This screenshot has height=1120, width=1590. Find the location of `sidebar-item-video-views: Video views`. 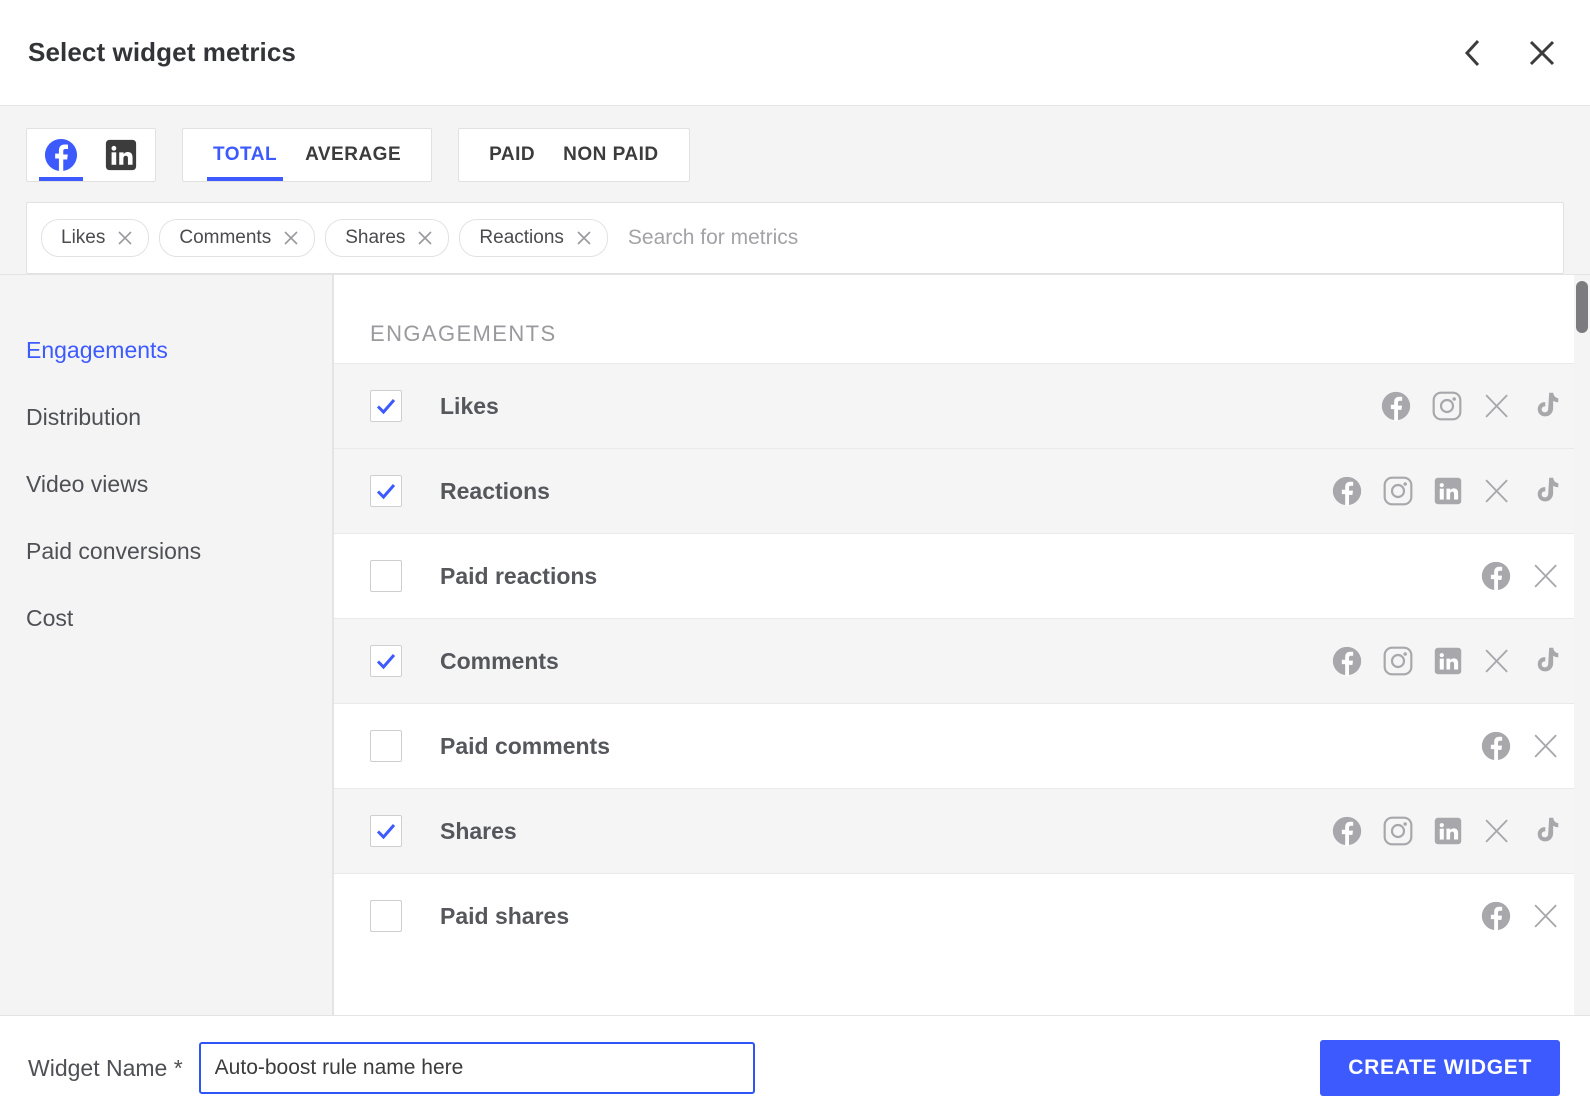

sidebar-item-video-views: Video views is located at coordinates (166, 484).